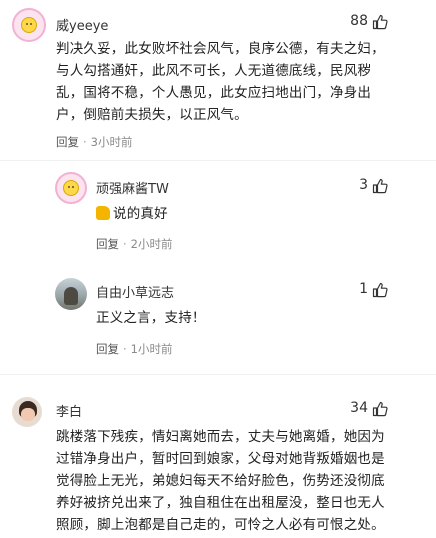  Describe the element at coordinates (151, 318) in the screenshot. I see `reply-text: 正义之言，支持！` at that location.